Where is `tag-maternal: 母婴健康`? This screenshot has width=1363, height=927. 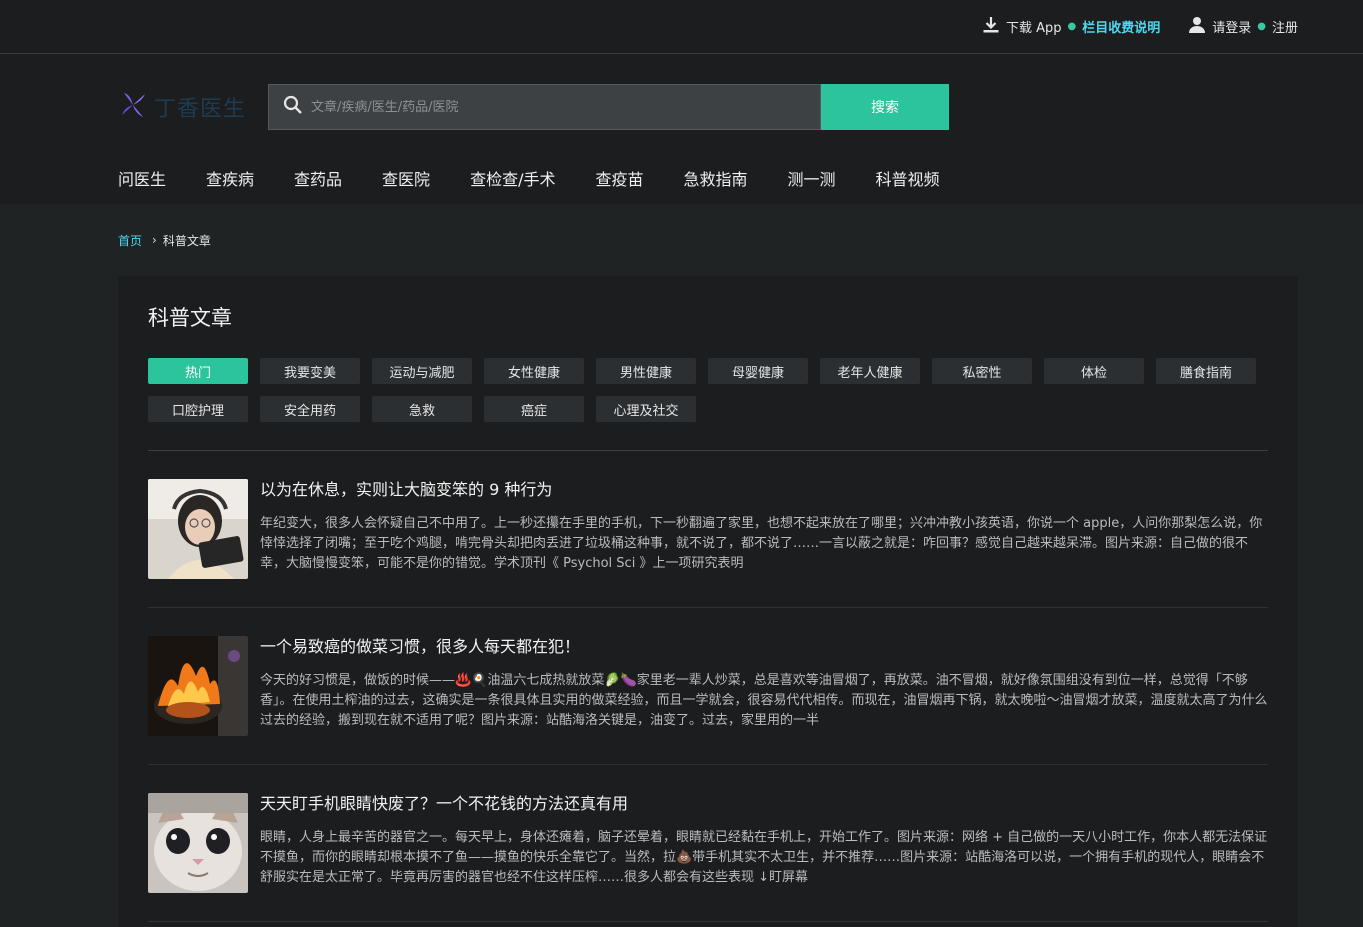
tag-maternal: 母婴健康 is located at coordinates (758, 371).